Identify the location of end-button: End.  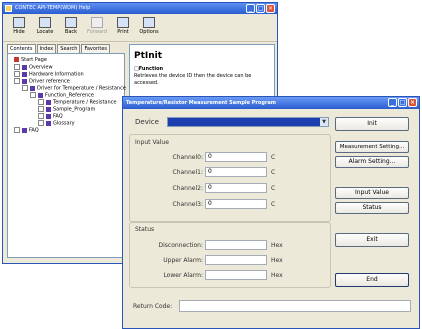
(372, 280).